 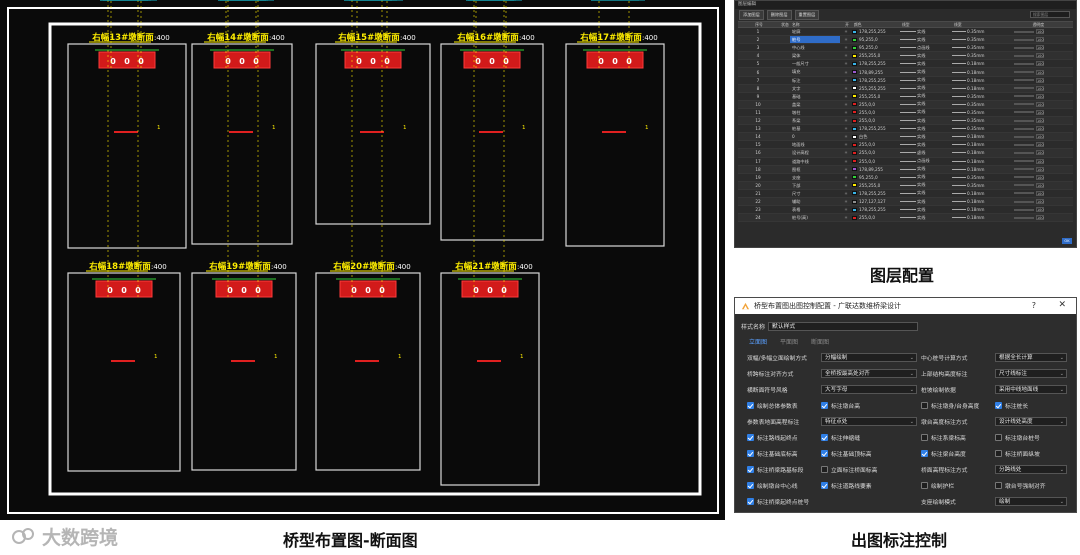 What do you see at coordinates (905, 202) in the screenshot?
I see `layer-row: 22 辅助 ☀ 127,127,127 实线 0.18mm 100` at bounding box center [905, 202].